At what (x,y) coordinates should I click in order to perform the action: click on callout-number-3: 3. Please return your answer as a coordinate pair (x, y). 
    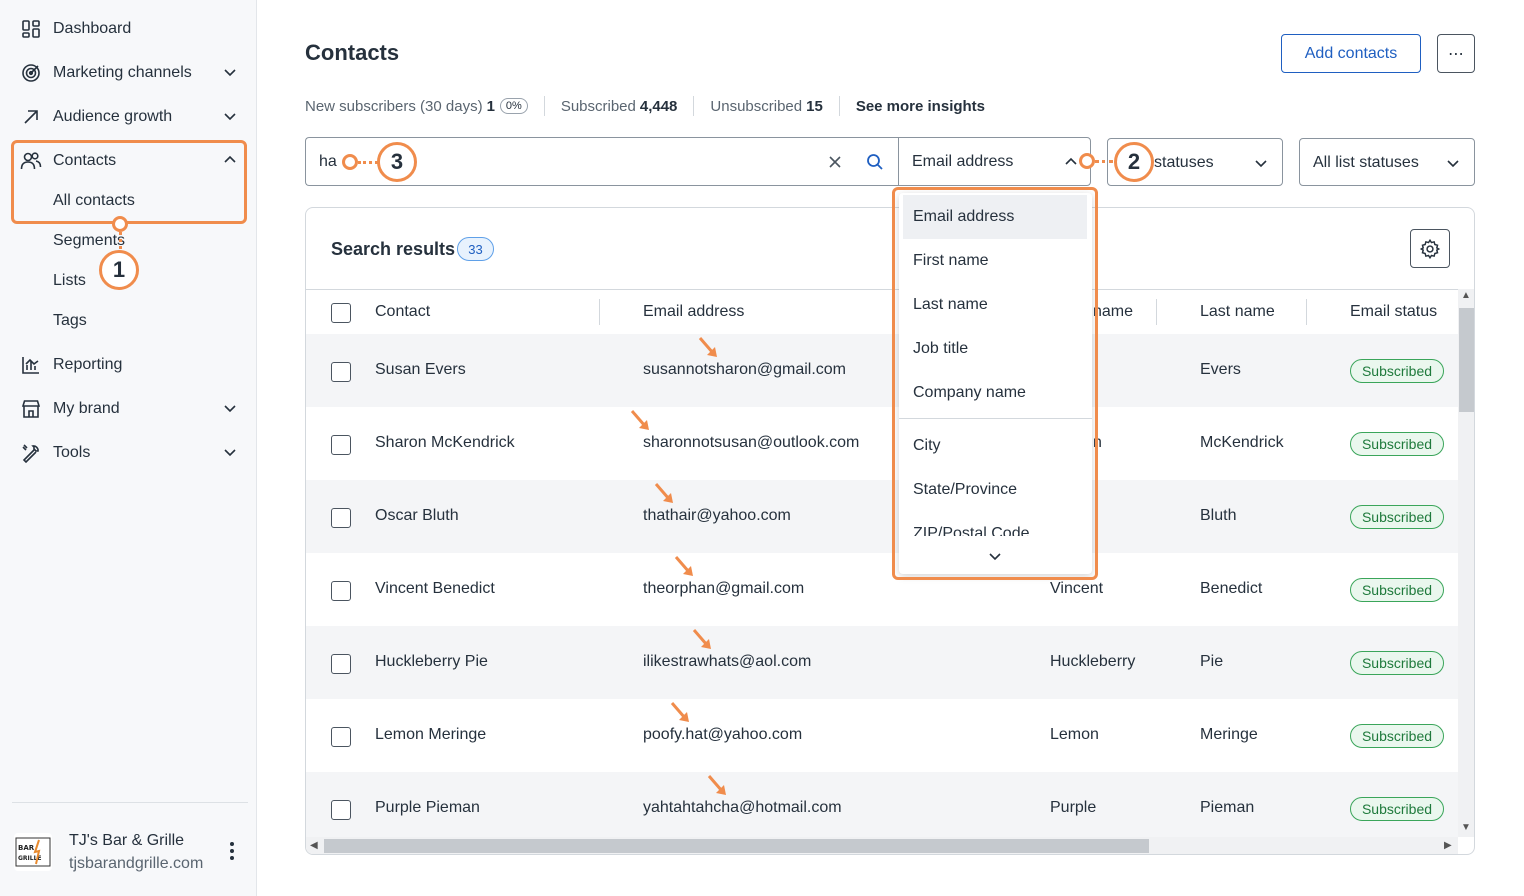
    Looking at the image, I should click on (397, 162).